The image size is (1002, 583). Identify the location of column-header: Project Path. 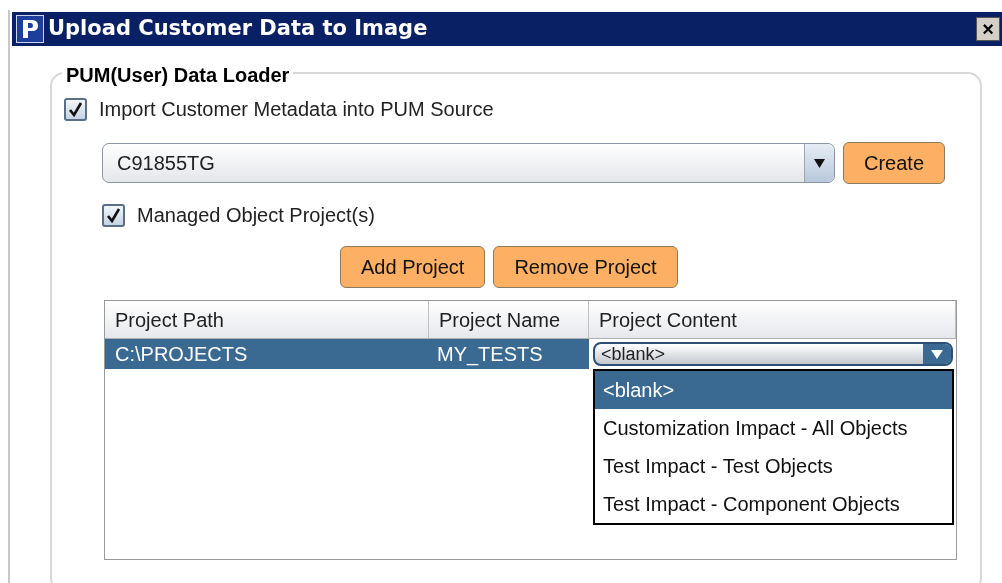
(267, 319).